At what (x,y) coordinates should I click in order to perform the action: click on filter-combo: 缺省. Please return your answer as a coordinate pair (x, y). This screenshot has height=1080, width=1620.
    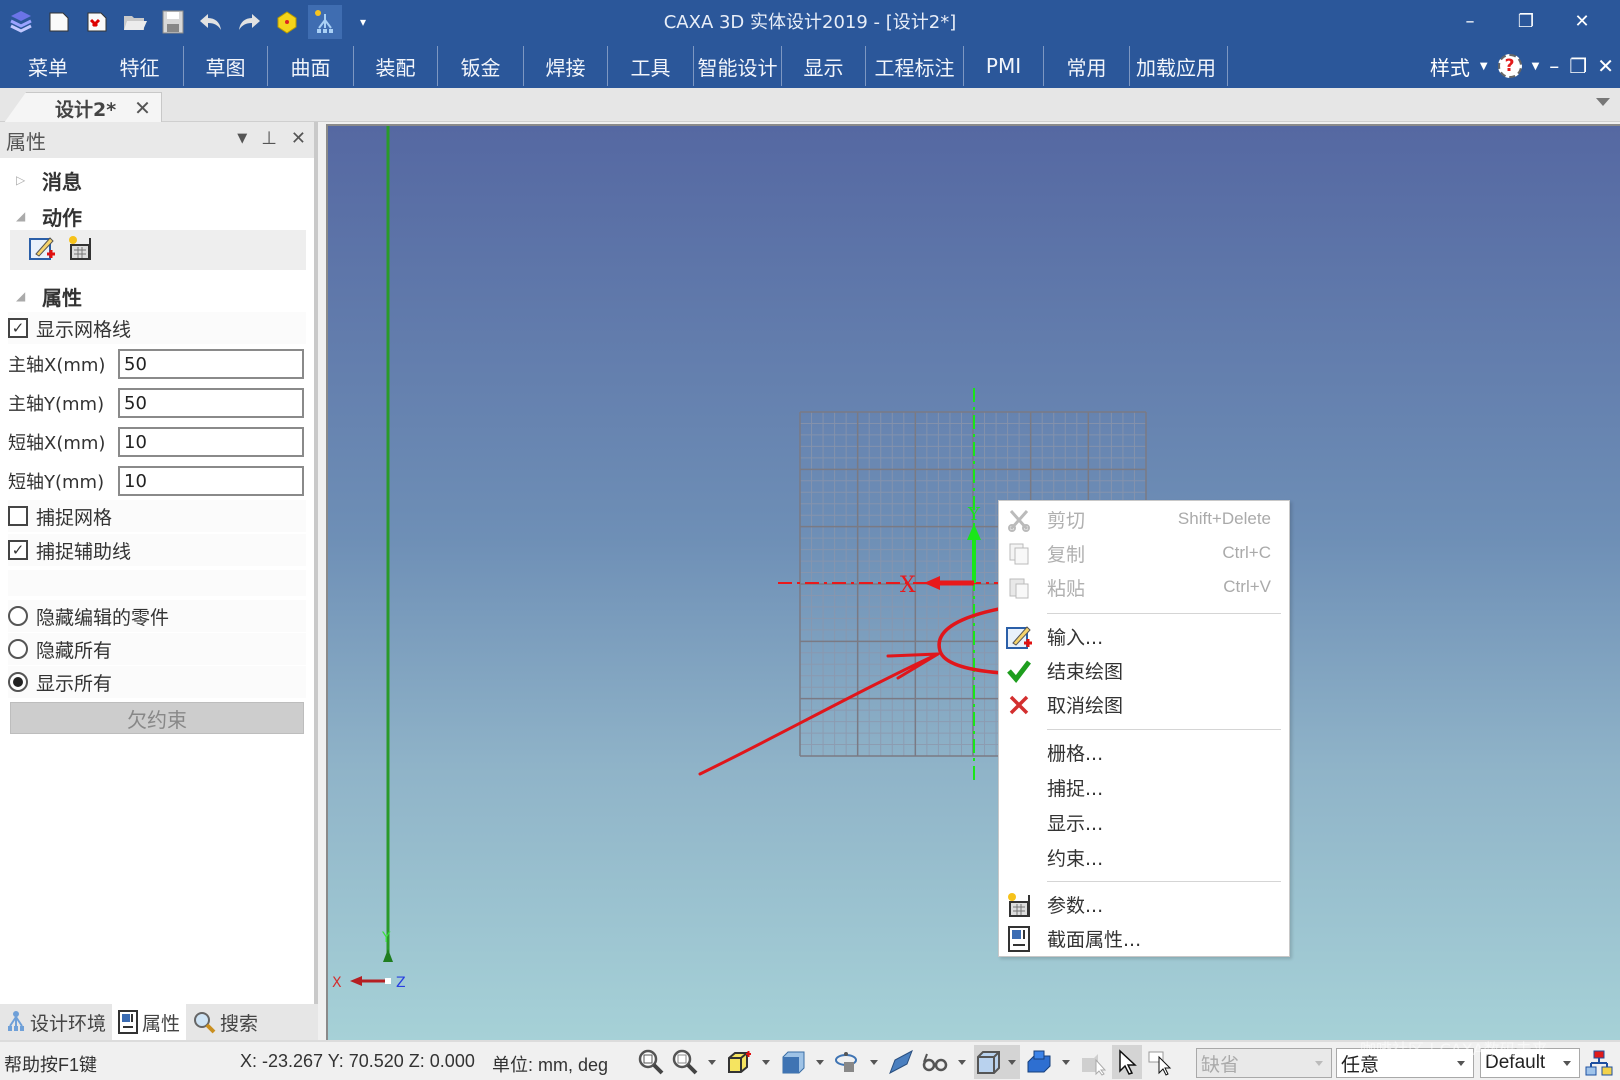
    Looking at the image, I should click on (1264, 1063).